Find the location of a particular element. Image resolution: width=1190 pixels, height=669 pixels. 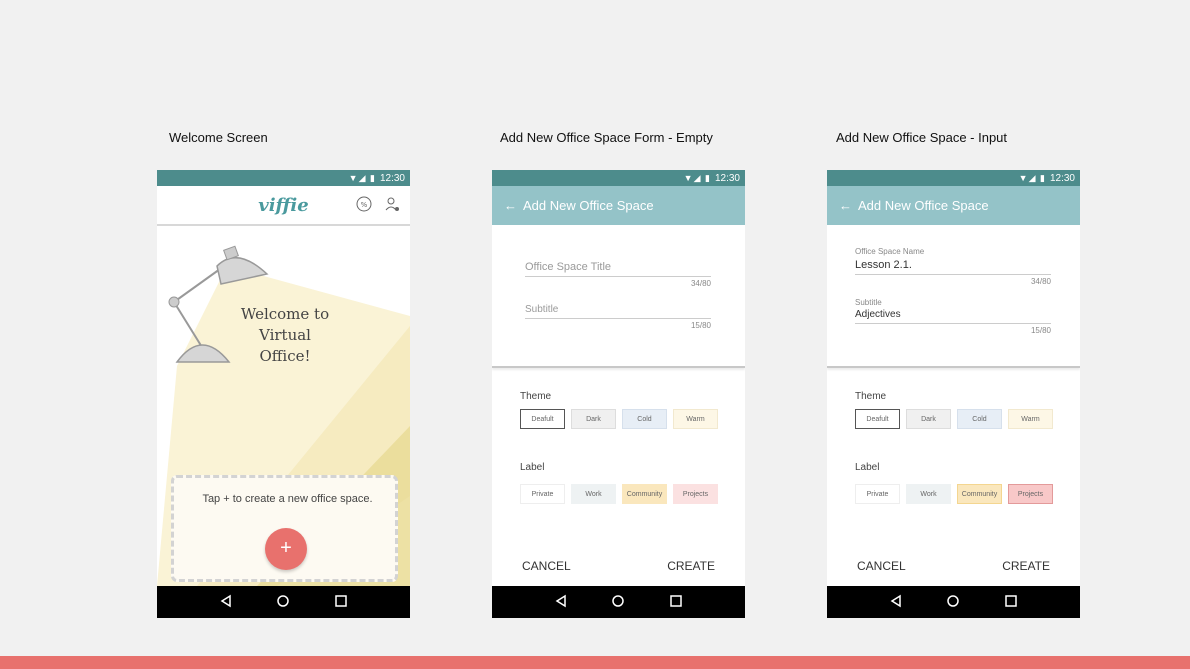

app-header: viffie % is located at coordinates (283, 206).